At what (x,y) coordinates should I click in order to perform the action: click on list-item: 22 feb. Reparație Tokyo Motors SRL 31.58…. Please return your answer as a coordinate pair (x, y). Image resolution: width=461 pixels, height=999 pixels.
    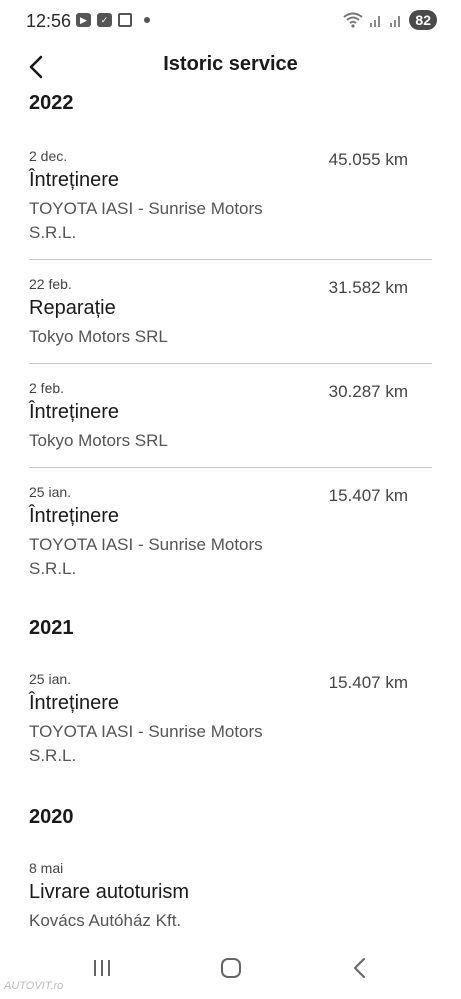
    Looking at the image, I should click on (230, 312).